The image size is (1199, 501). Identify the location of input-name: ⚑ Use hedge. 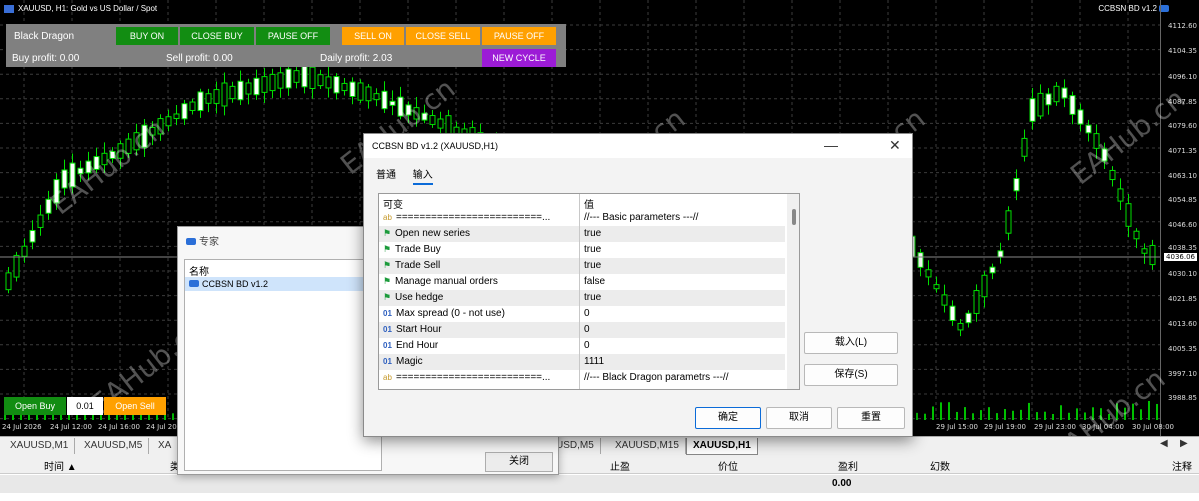
(413, 297).